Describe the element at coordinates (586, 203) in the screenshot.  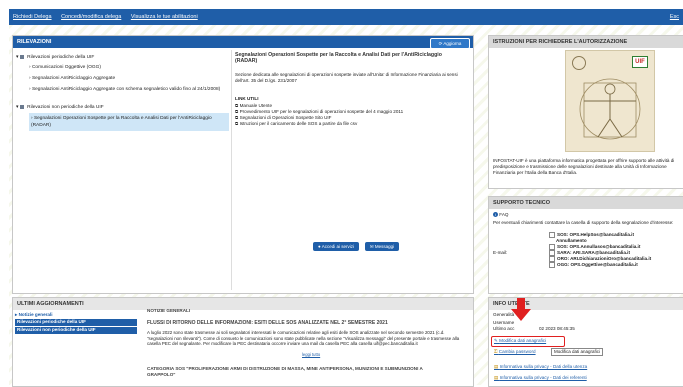
I see `supporto-title: SUPPORTO TECNICO` at that location.